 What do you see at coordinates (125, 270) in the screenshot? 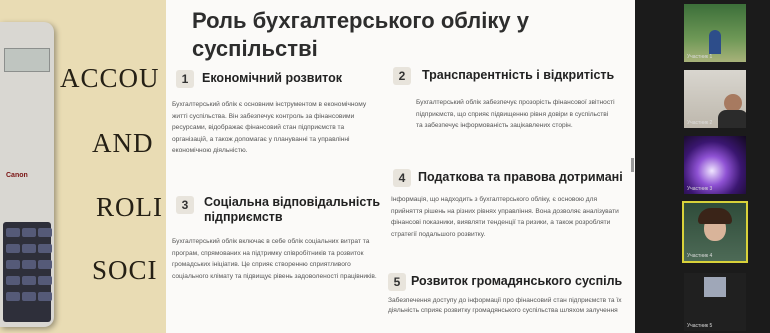
I see `photo-word-4: SOCI` at bounding box center [125, 270].